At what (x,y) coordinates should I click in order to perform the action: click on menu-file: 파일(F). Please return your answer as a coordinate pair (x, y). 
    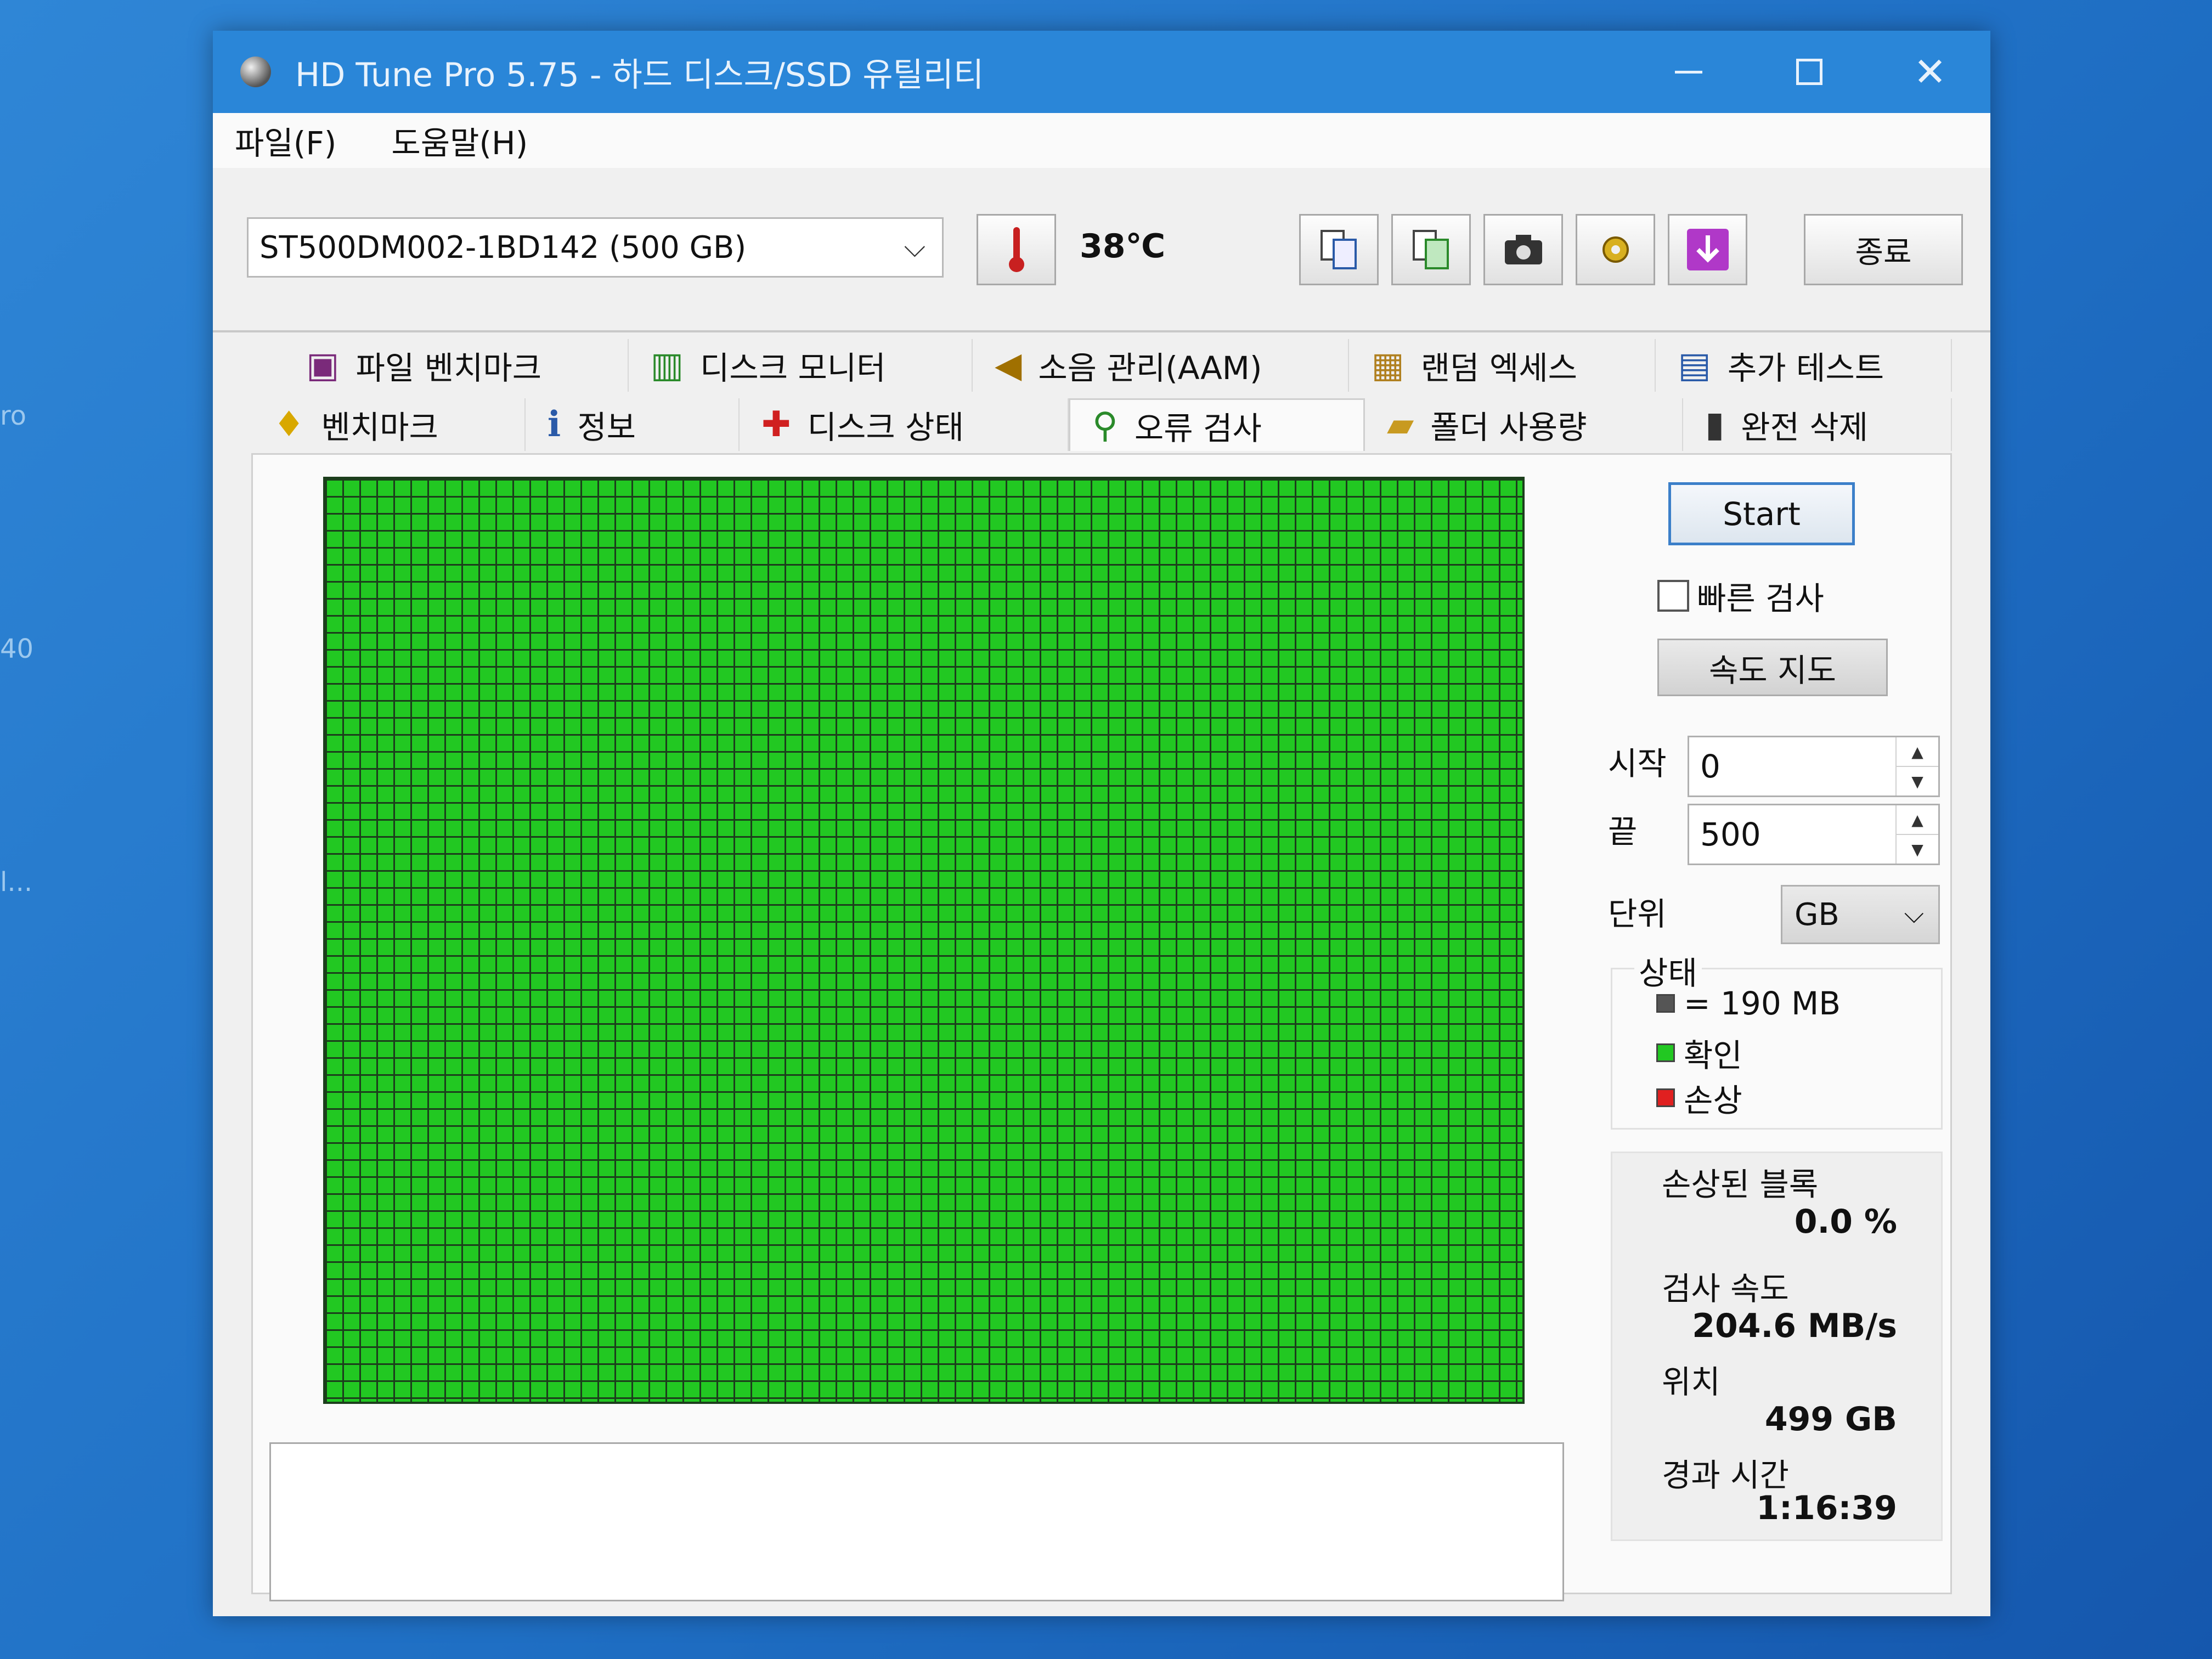
    Looking at the image, I should click on (285, 140).